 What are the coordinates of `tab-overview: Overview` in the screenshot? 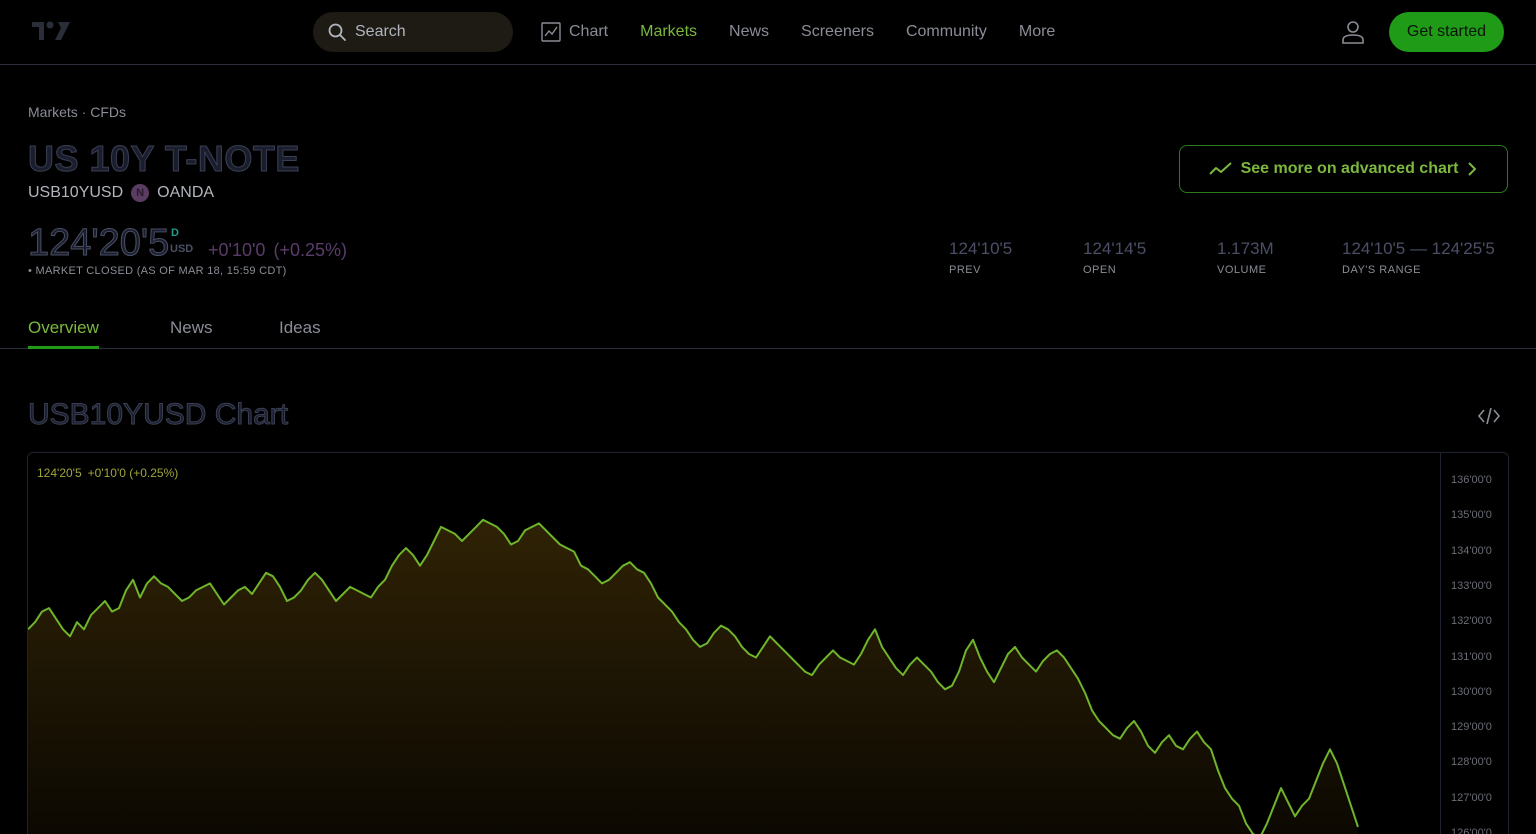 It's located at (63, 333).